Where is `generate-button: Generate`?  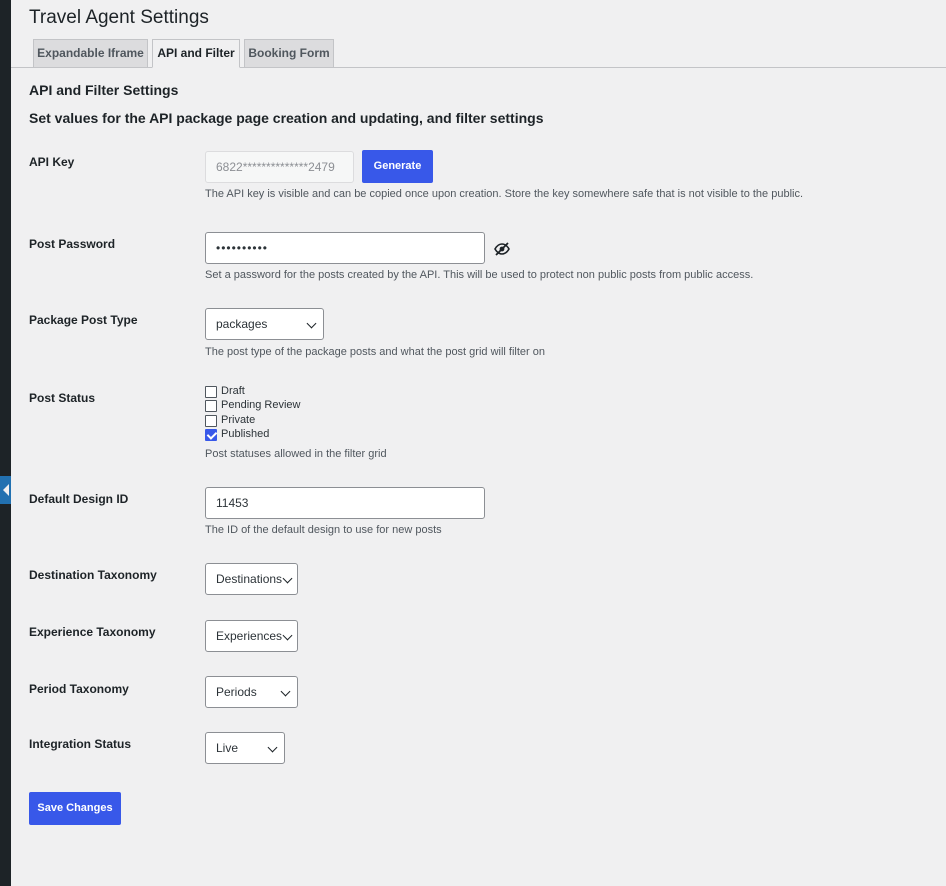 generate-button: Generate is located at coordinates (397, 166).